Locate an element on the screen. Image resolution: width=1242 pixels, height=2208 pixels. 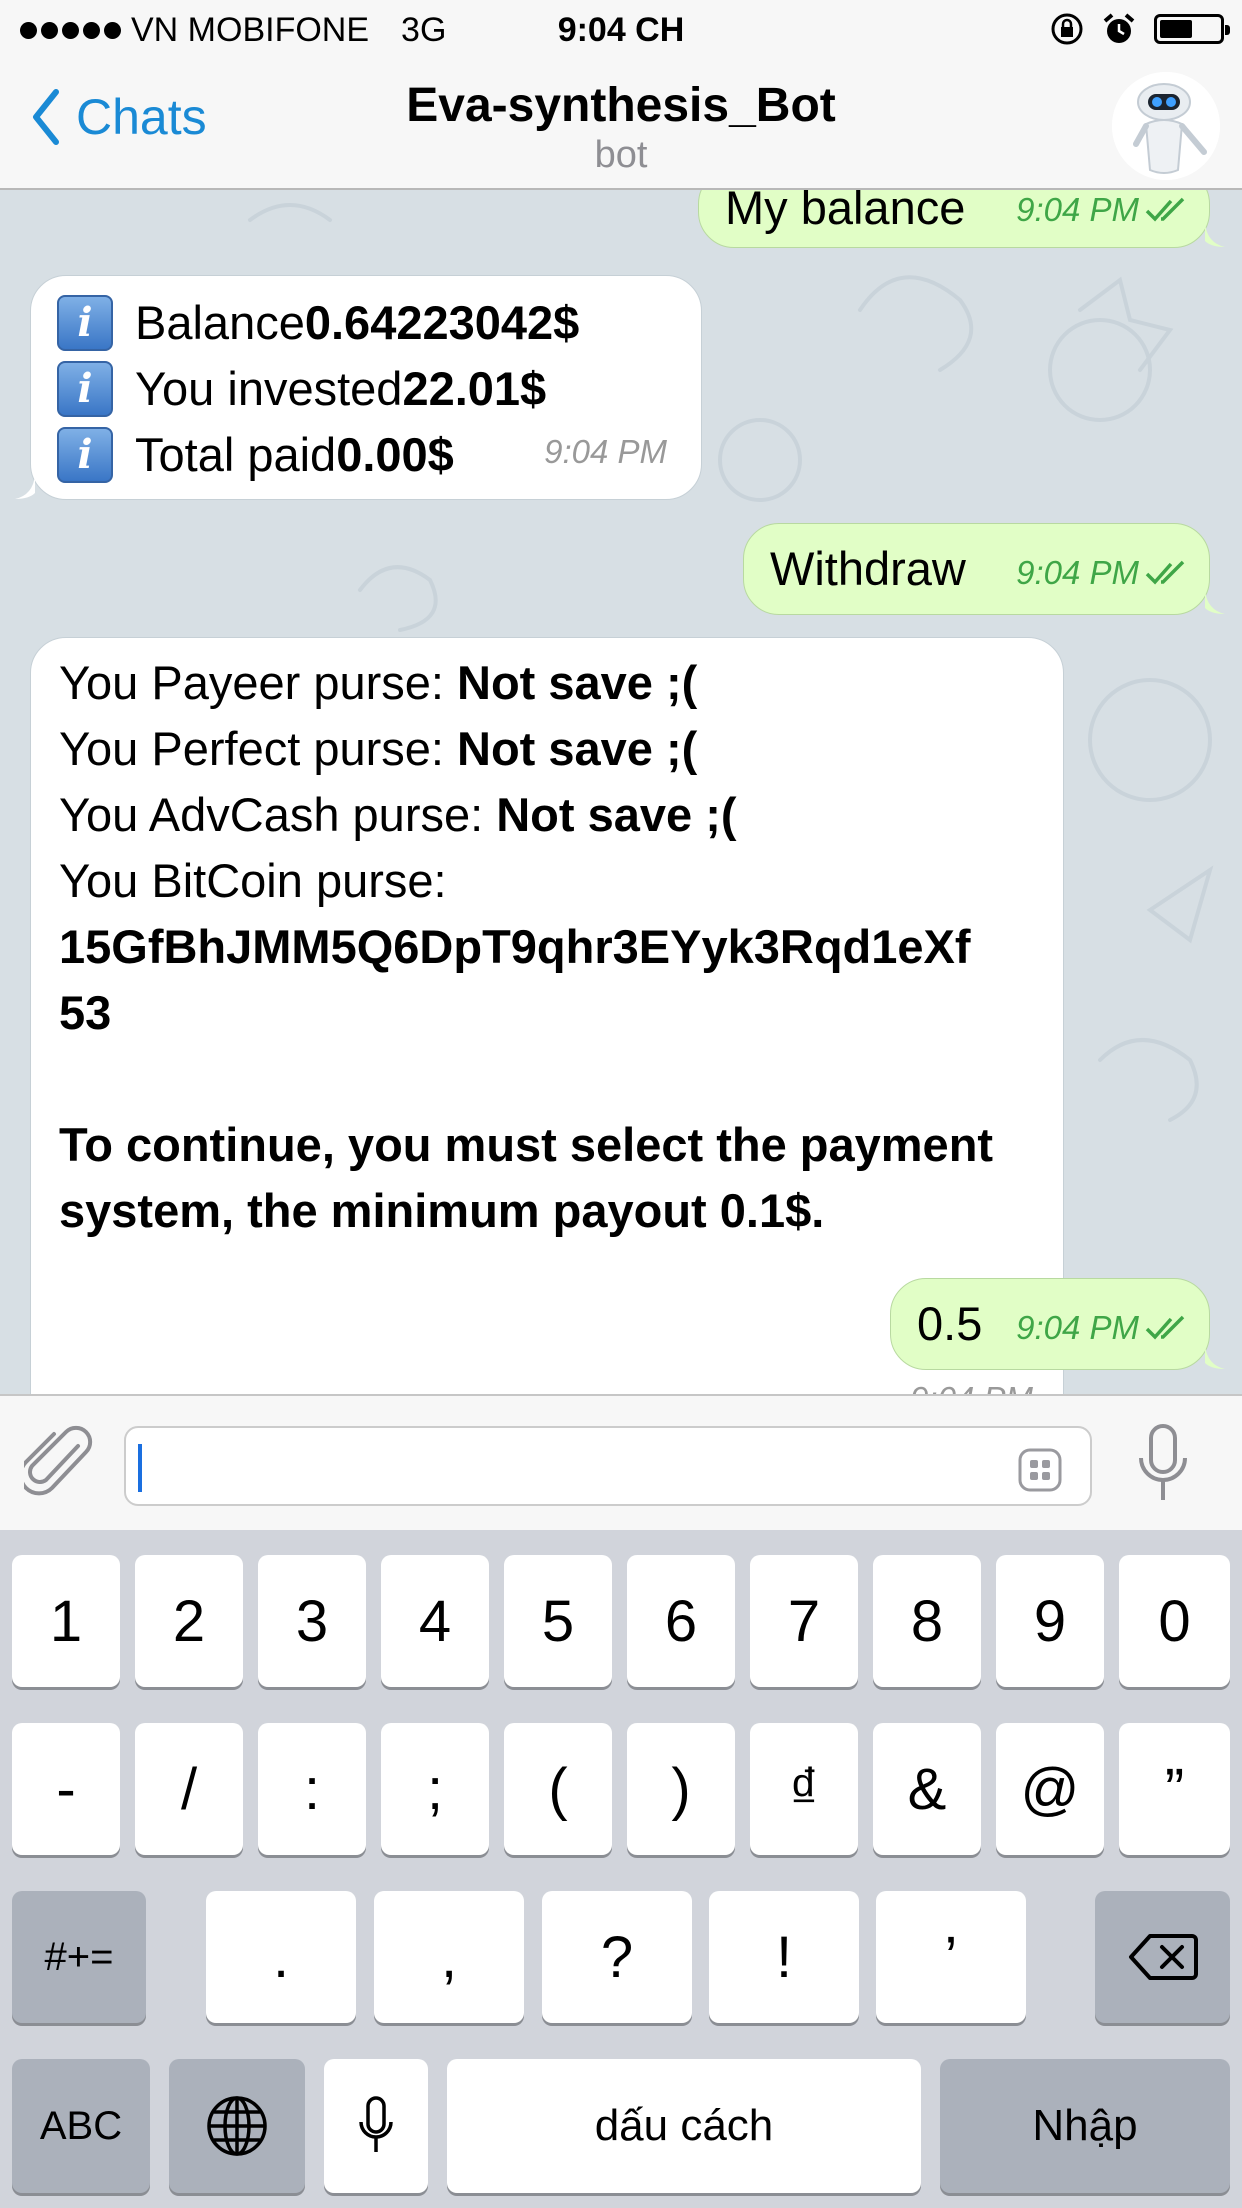
key-period: . is located at coordinates (281, 1957).